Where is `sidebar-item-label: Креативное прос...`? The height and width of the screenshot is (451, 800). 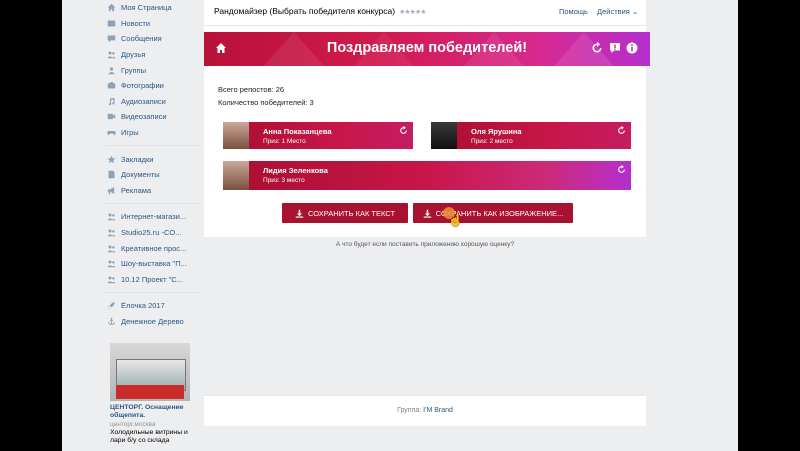
sidebar-item-label: Креативное прос... is located at coordinates (154, 248).